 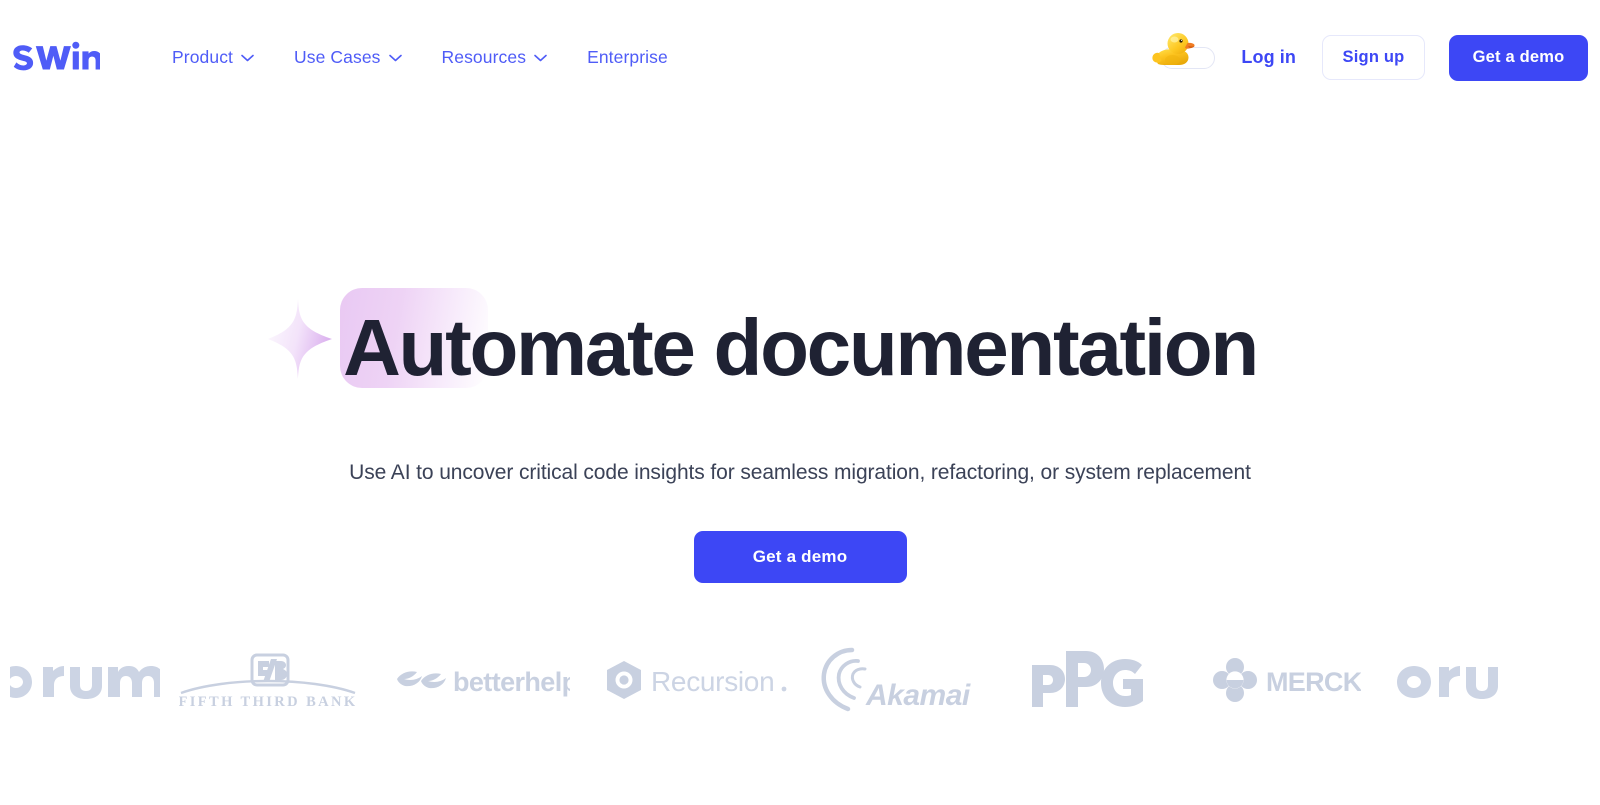 I want to click on svg-text: Akamai, so click(x=918, y=695).